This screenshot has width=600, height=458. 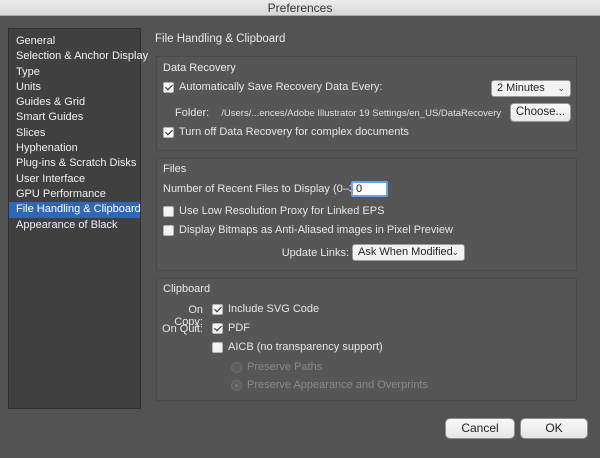 What do you see at coordinates (217, 328) in the screenshot?
I see `pdf-checkbox` at bounding box center [217, 328].